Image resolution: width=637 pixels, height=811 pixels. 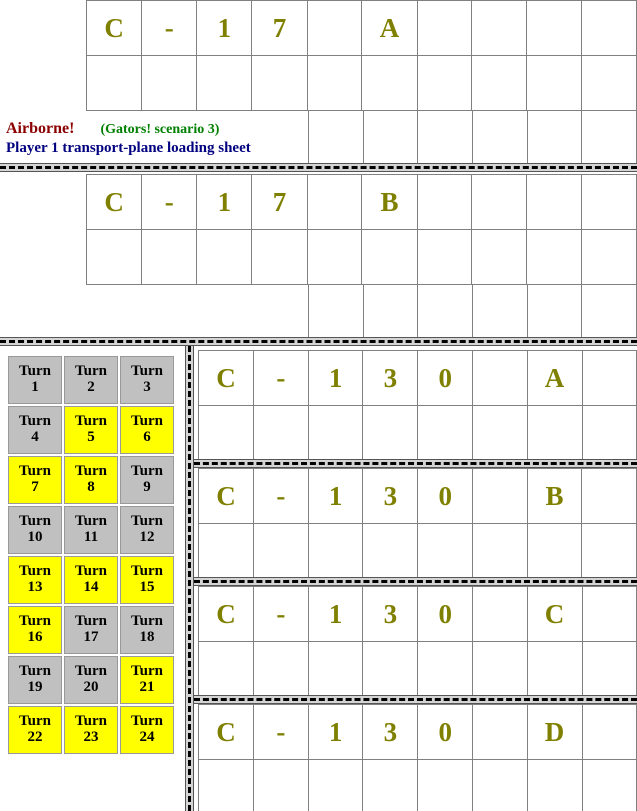 I want to click on turn-cell-18: Turn 18, so click(x=147, y=630).